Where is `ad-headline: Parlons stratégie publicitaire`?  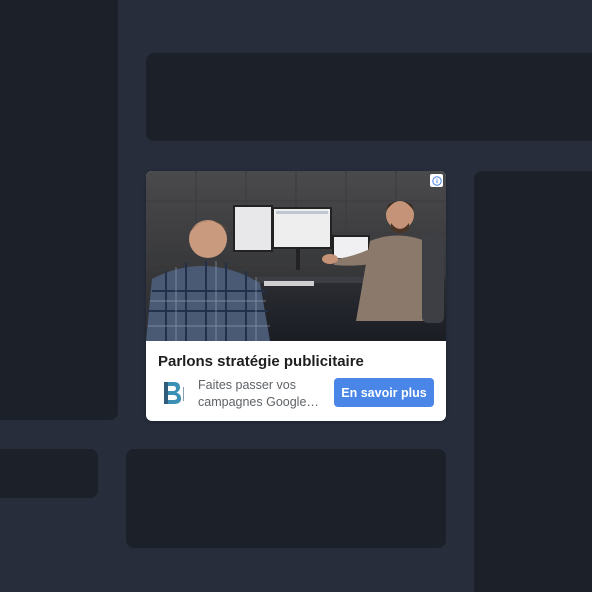 ad-headline: Parlons stratégie publicitaire is located at coordinates (261, 361).